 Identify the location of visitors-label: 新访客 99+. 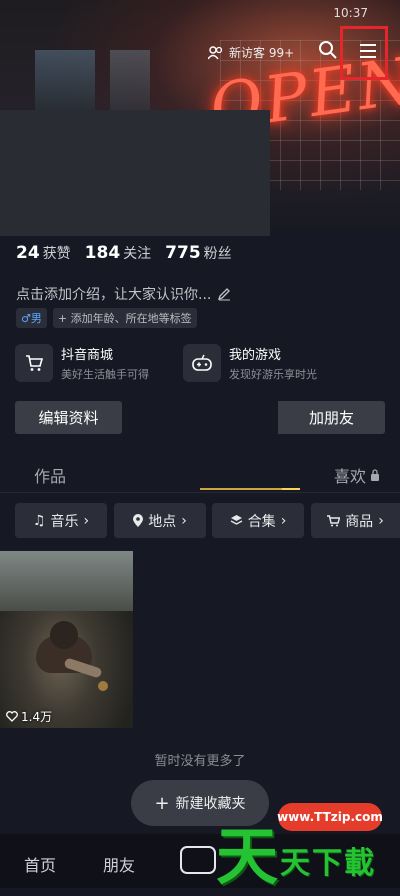
(262, 53).